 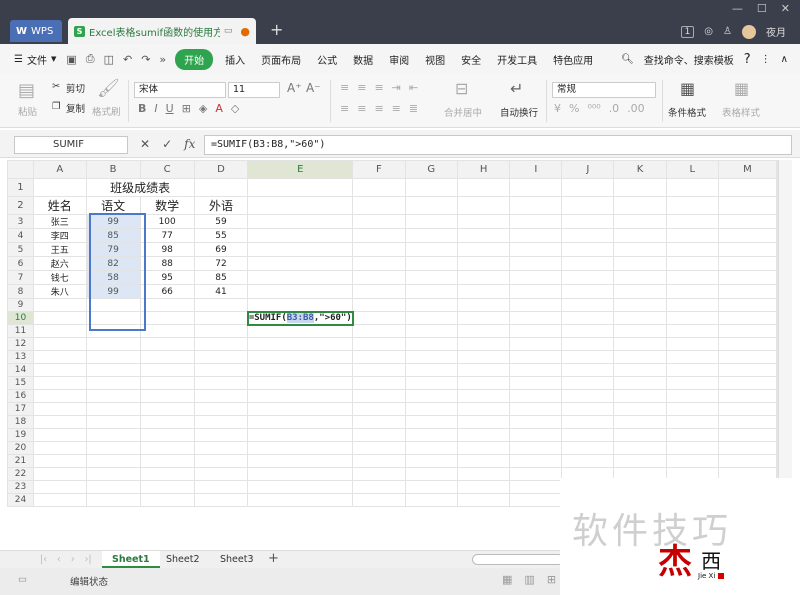 What do you see at coordinates (162, 31) in the screenshot?
I see `document-tab: S Excel表格sumif函数的使用方法 ▭ ●` at bounding box center [162, 31].